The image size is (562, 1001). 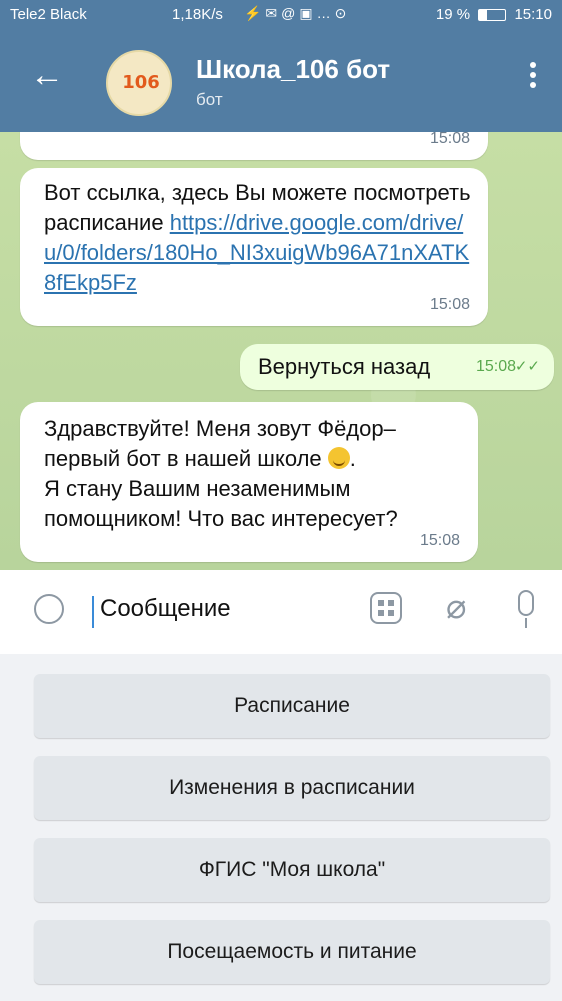 What do you see at coordinates (533, 14) in the screenshot?
I see `clock: 15:10` at bounding box center [533, 14].